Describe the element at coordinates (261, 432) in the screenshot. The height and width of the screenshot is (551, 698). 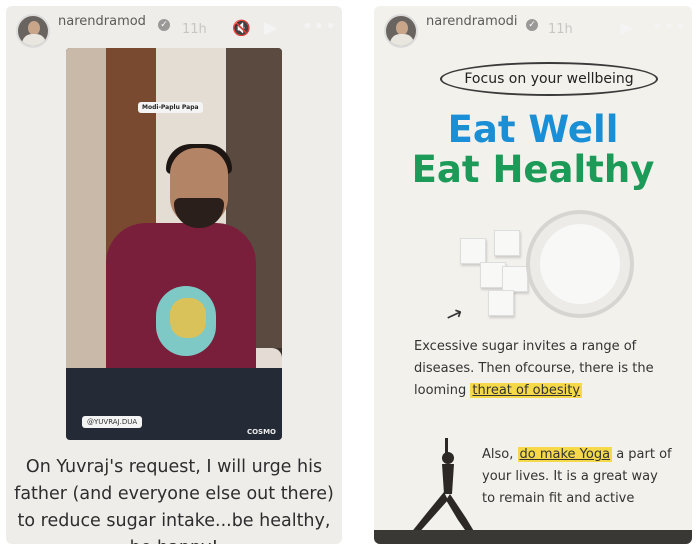
I see `watermark: COSMO` at that location.